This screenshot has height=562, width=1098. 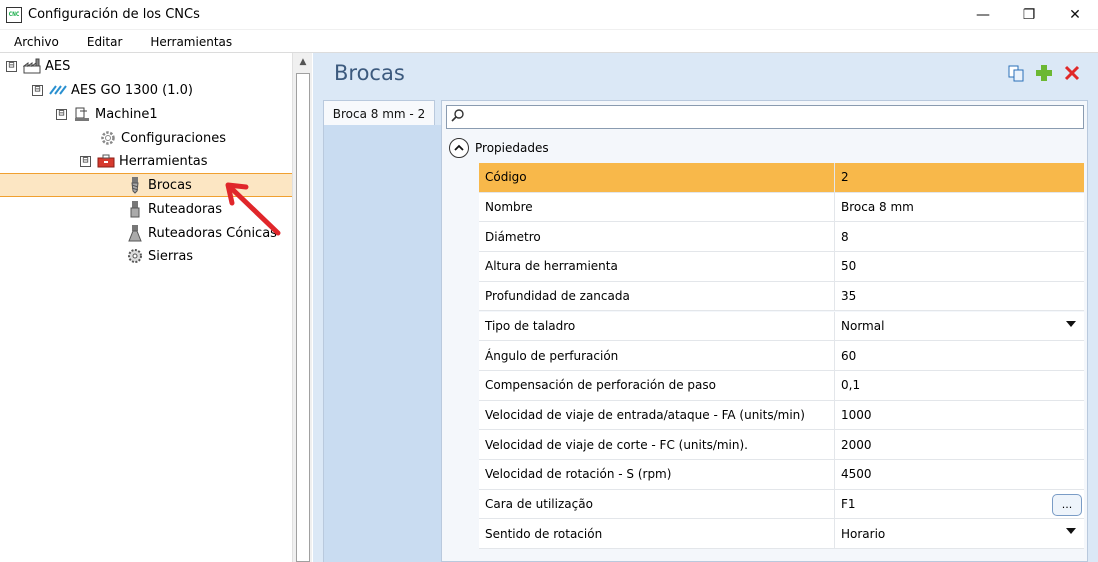 What do you see at coordinates (959, 533) in the screenshot?
I see `property-select: Horario` at bounding box center [959, 533].